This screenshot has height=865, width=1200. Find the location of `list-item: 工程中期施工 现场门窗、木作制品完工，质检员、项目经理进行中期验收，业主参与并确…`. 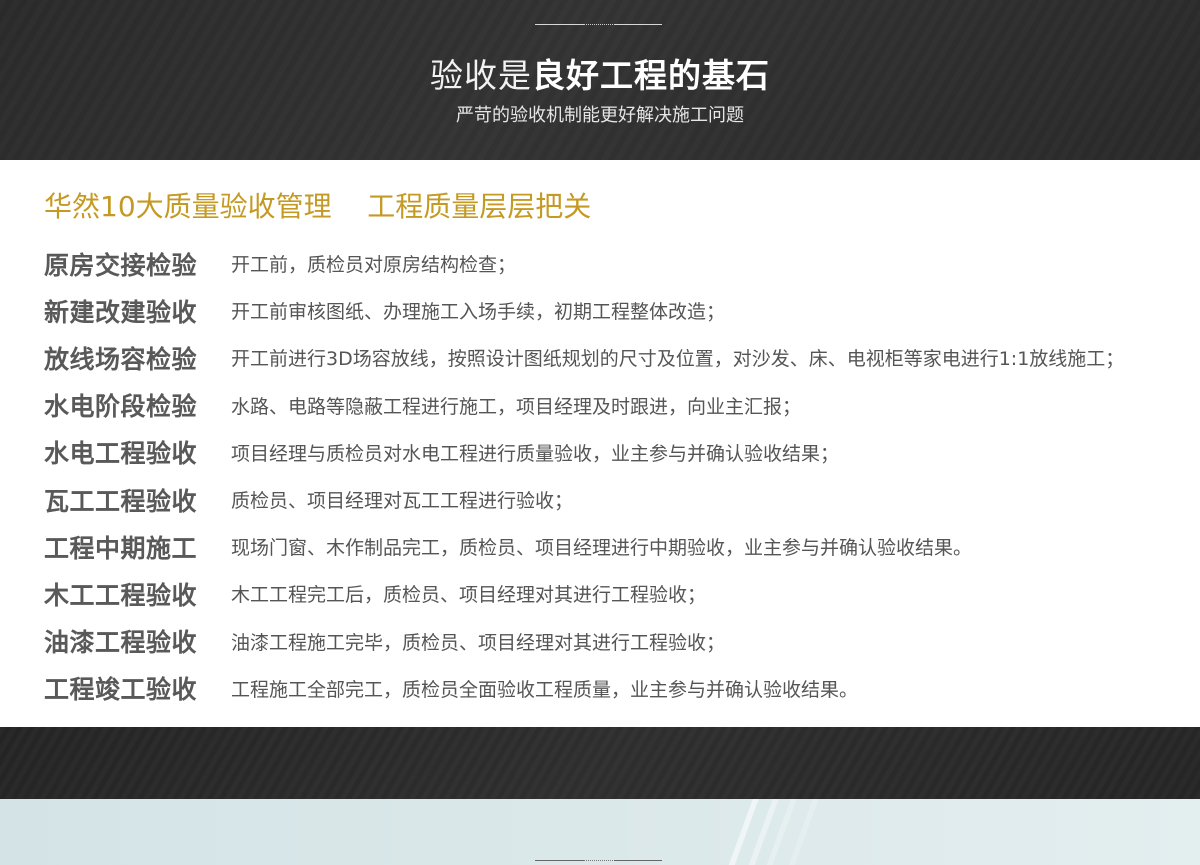

list-item: 工程中期施工 现场门窗、木作制品完工，质检员、项目经理进行中期验收，业主参与并确… is located at coordinates (619, 546).